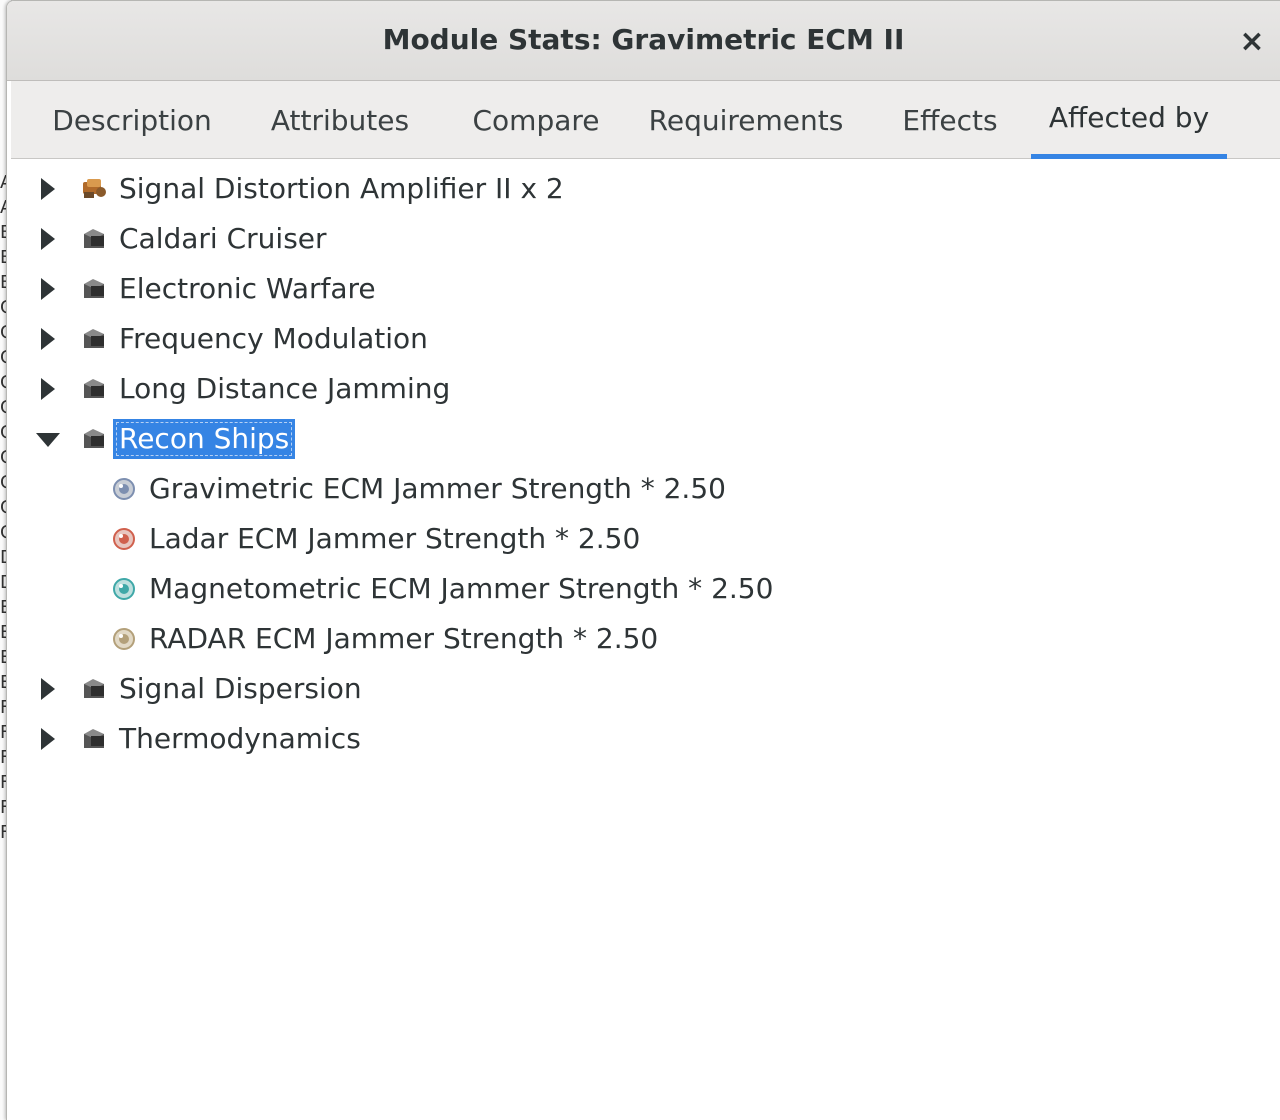  What do you see at coordinates (536, 120) in the screenshot?
I see `tab-compare: Compare` at bounding box center [536, 120].